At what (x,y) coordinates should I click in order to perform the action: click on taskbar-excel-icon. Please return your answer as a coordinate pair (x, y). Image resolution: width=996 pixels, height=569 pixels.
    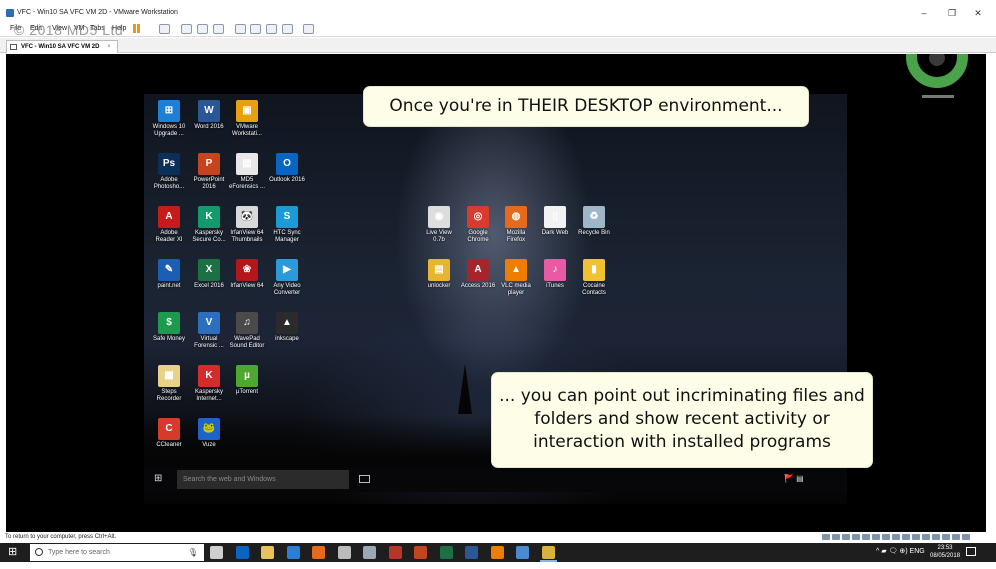
    Looking at the image, I should click on (446, 552).